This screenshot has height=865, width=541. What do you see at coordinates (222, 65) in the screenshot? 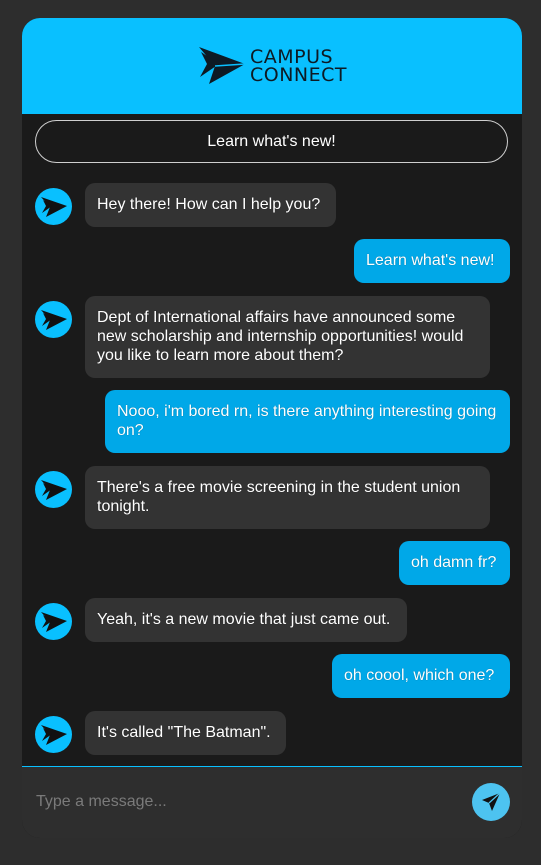
I see `paper-plane-logo-icon` at bounding box center [222, 65].